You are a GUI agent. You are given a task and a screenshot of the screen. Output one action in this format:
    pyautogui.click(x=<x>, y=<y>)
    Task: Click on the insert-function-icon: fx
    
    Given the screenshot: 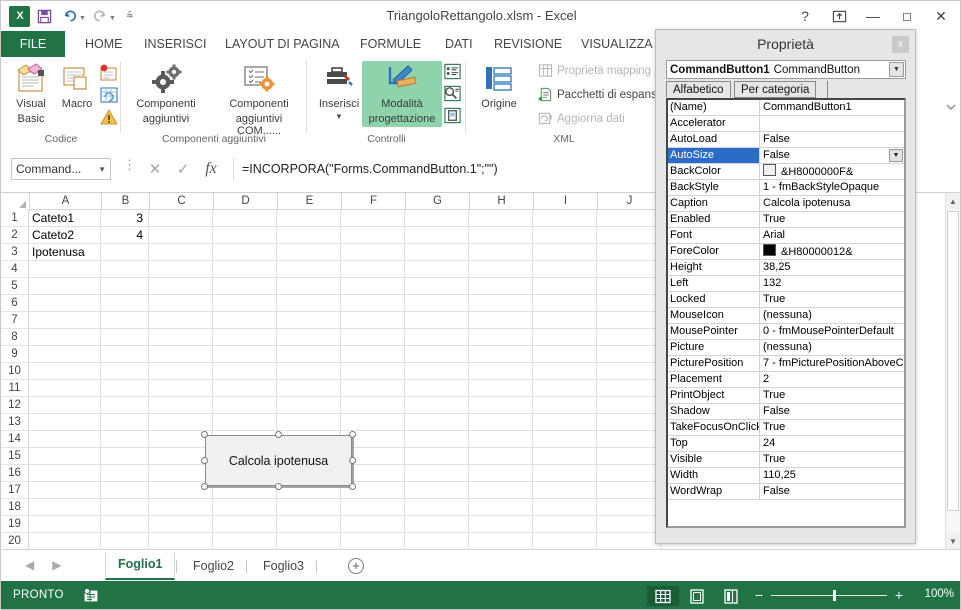 What is the action you would take?
    pyautogui.click(x=211, y=169)
    